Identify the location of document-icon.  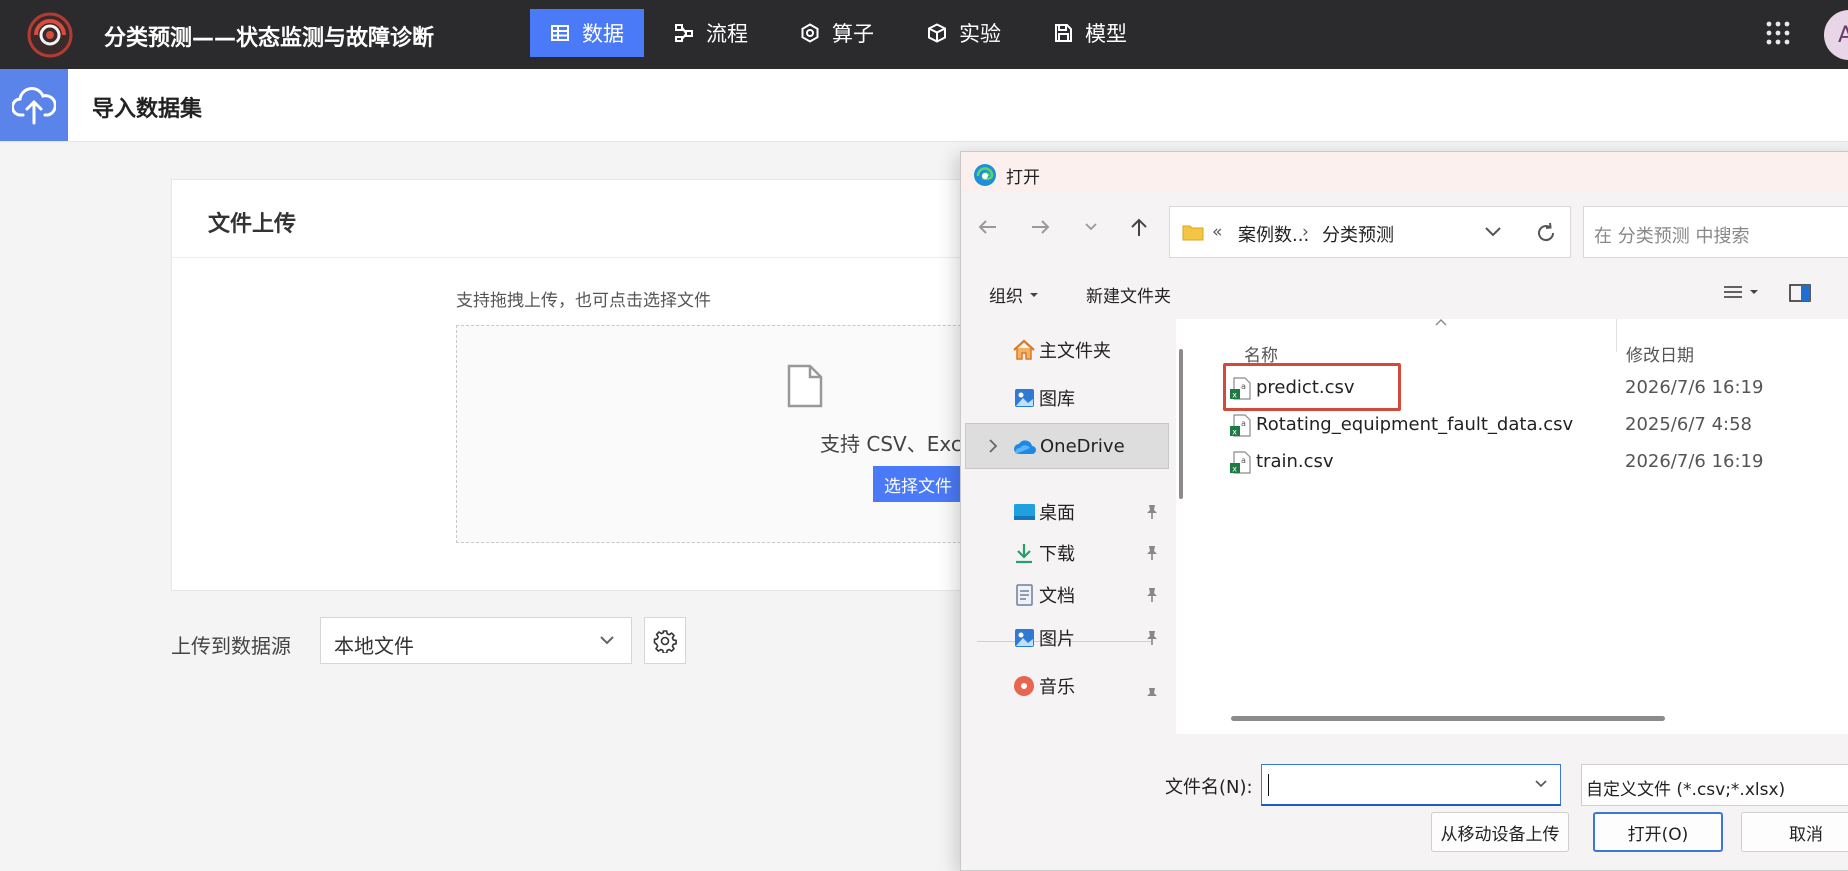
(1024, 595).